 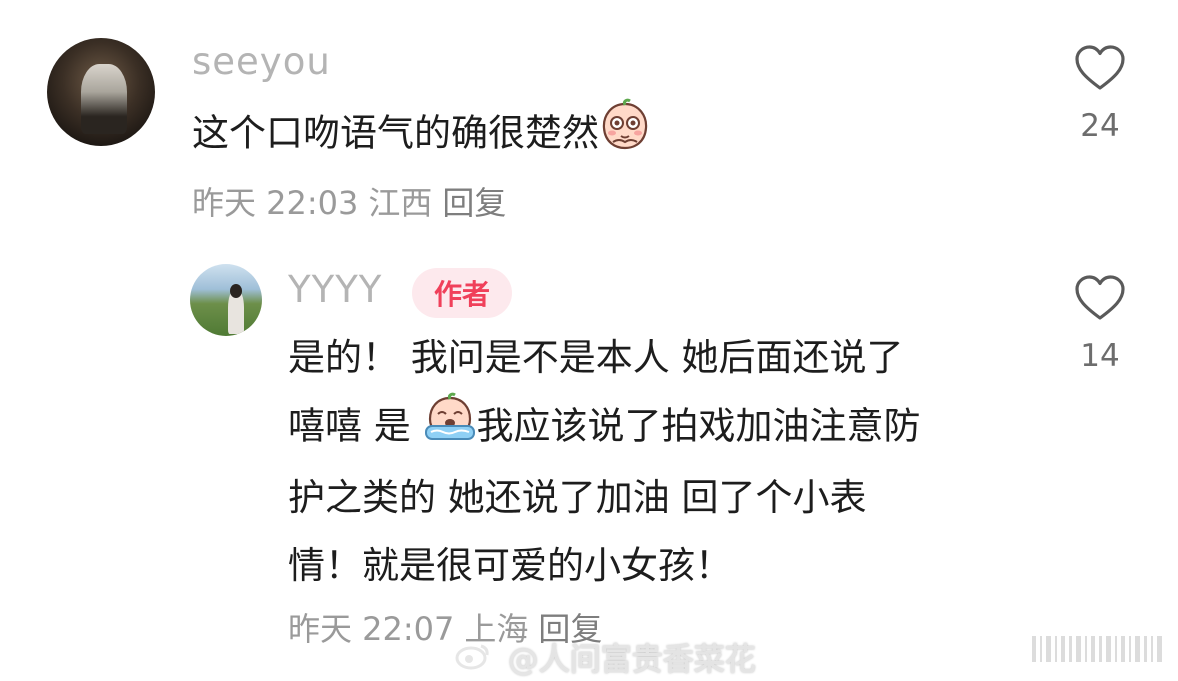 What do you see at coordinates (371, 629) in the screenshot?
I see `comment-time: 昨天 22:07` at bounding box center [371, 629].